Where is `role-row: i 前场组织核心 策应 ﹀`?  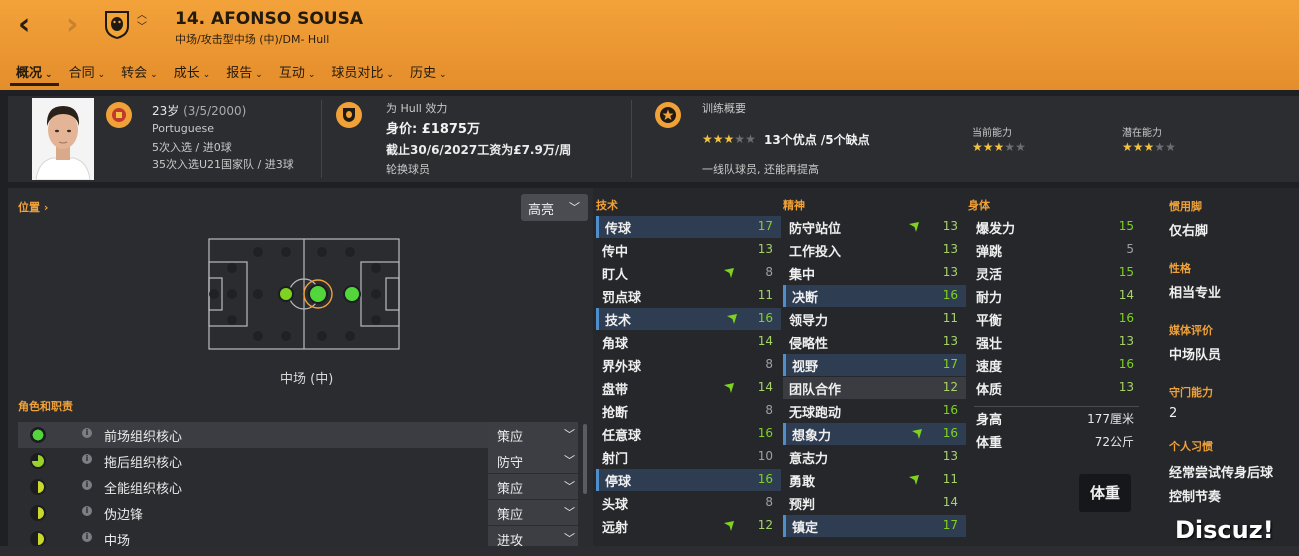 role-row: i 前场组织核心 策应 ﹀ is located at coordinates (298, 435).